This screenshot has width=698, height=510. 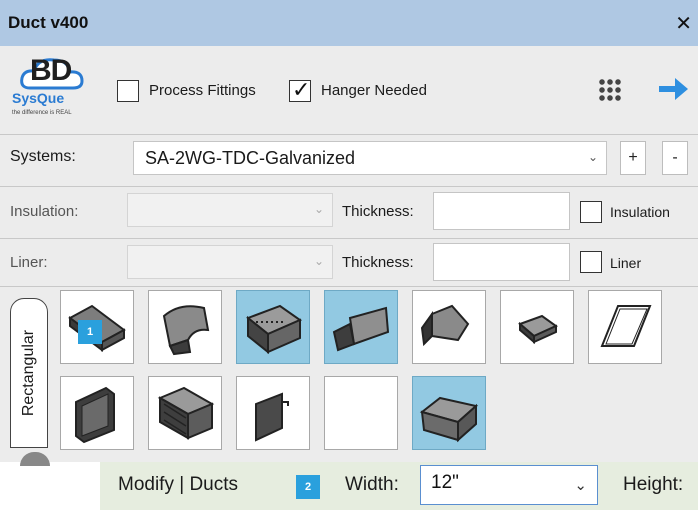 What do you see at coordinates (250, 158) in the screenshot?
I see `systems-value: SA-2WG-TDC-Galvanized` at bounding box center [250, 158].